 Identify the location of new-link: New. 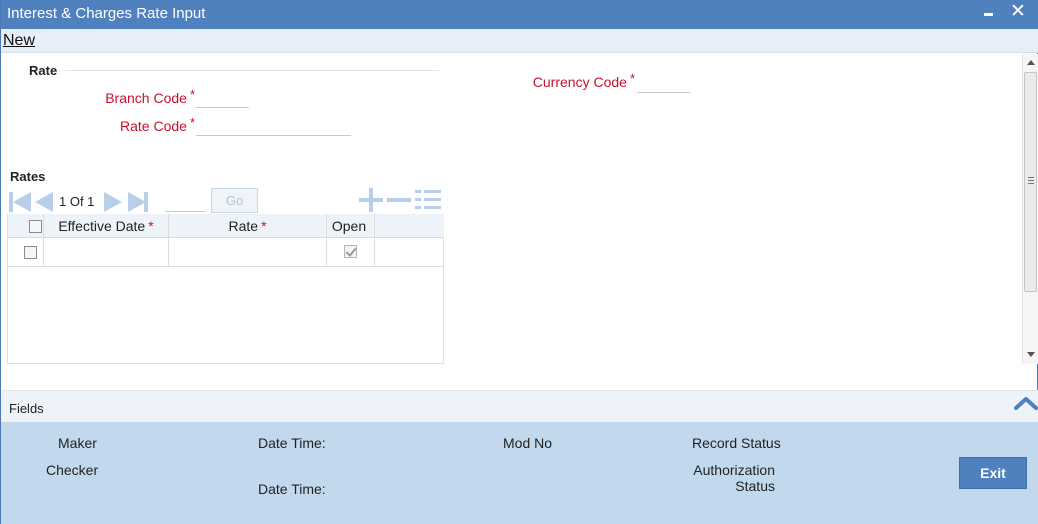
(19, 41).